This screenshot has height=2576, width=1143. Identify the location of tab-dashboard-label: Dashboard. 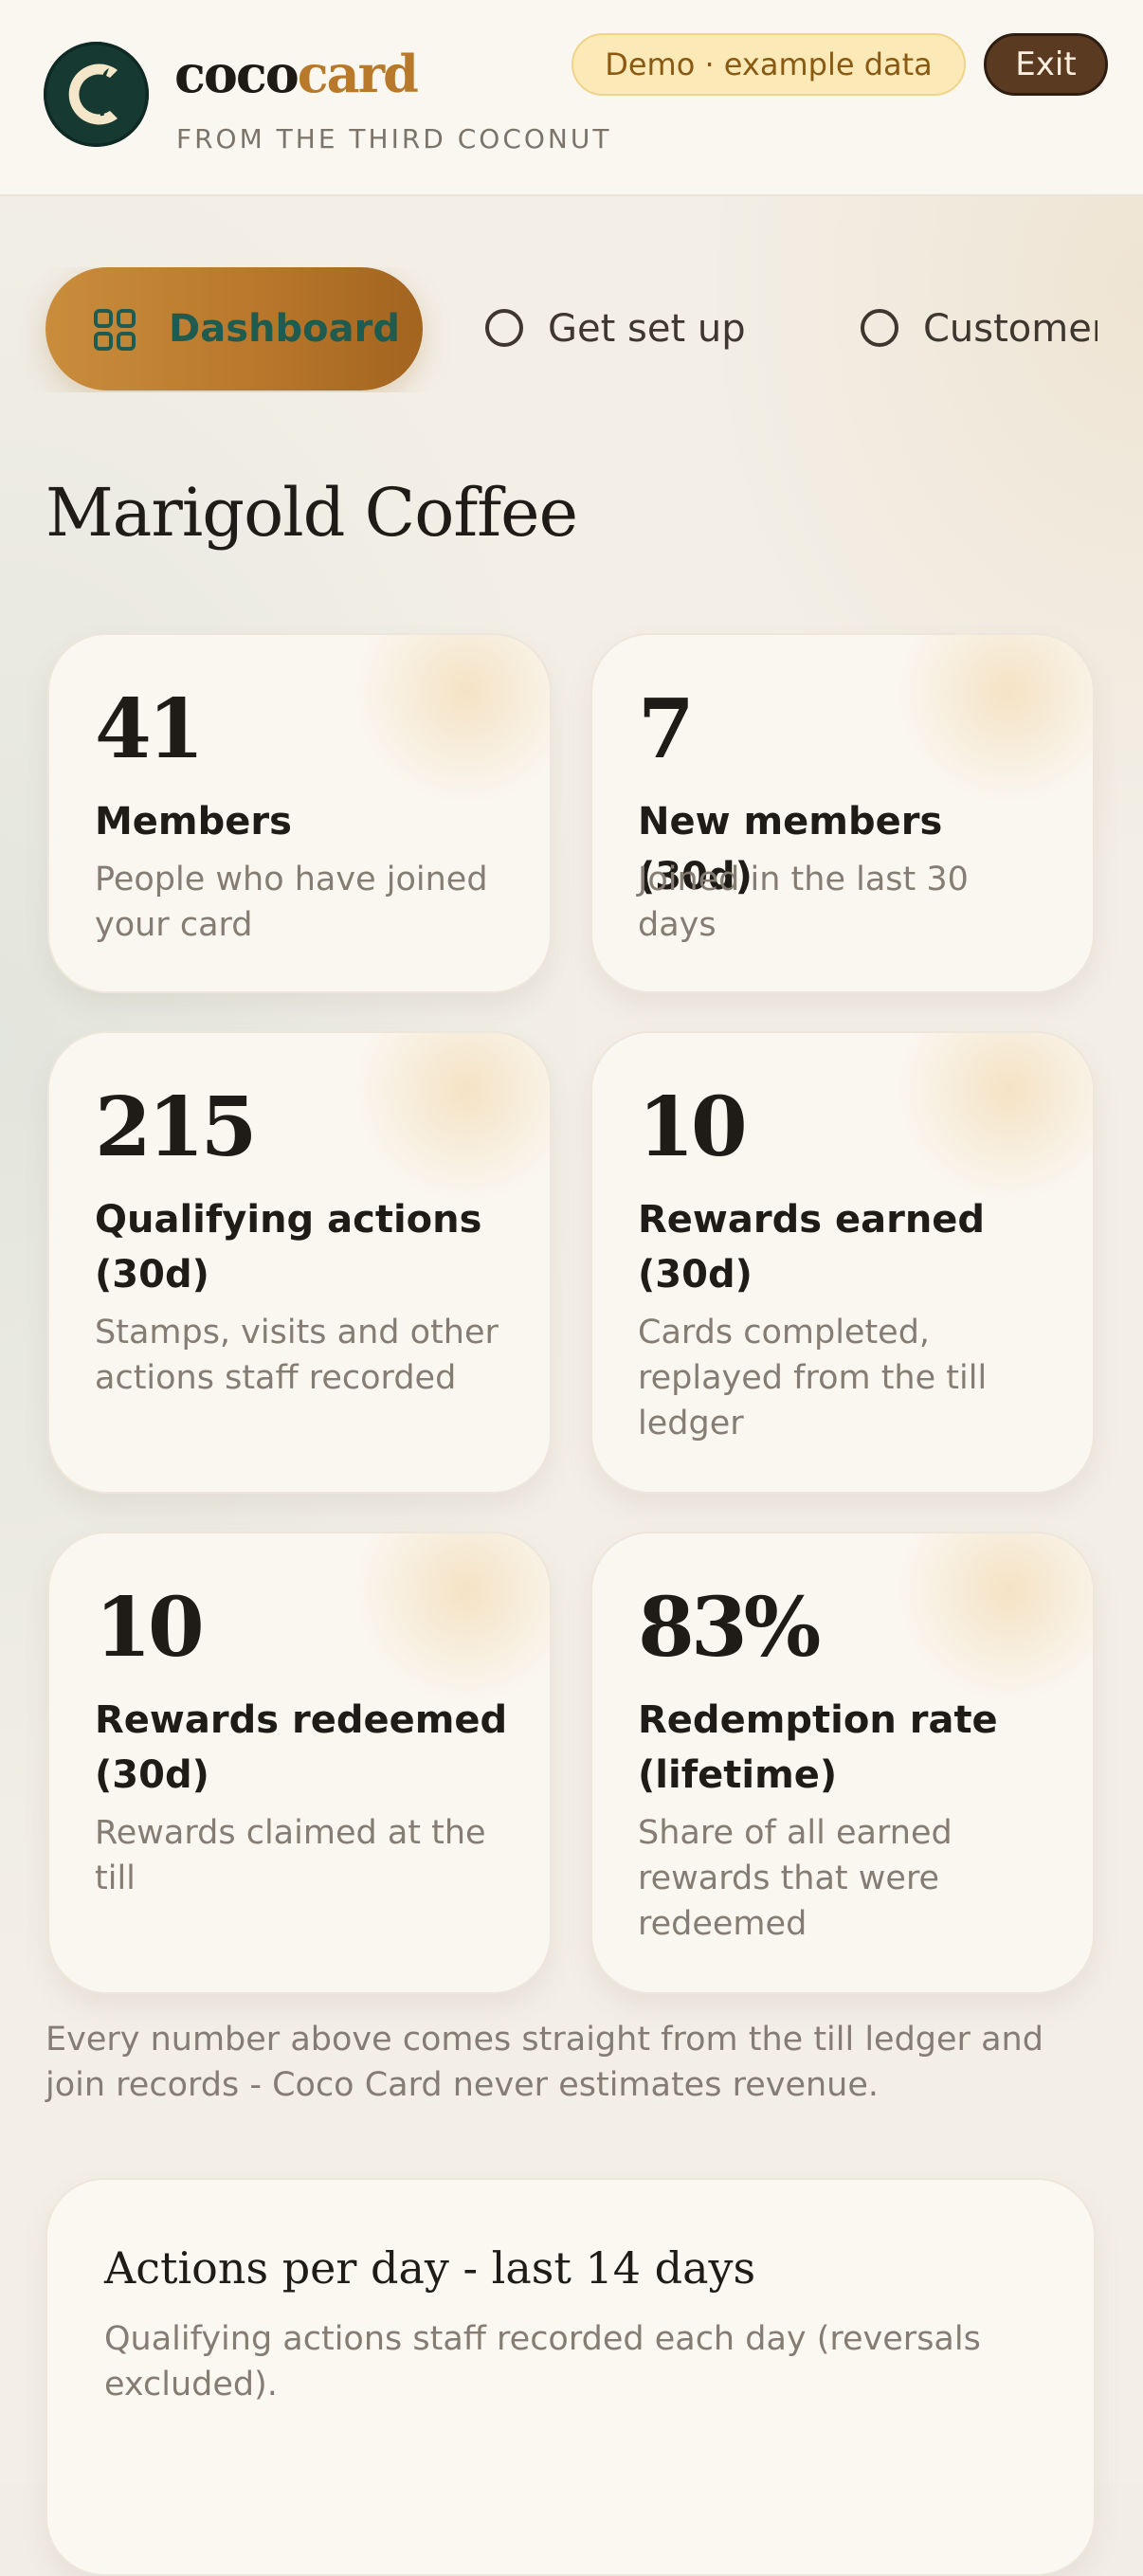
(284, 329).